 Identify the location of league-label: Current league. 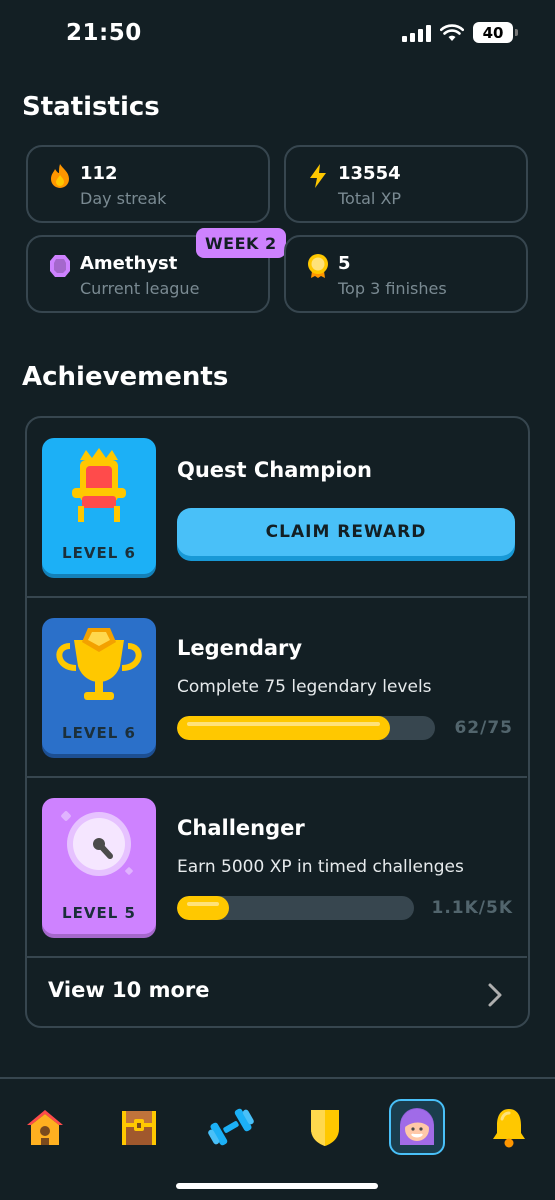
(140, 288).